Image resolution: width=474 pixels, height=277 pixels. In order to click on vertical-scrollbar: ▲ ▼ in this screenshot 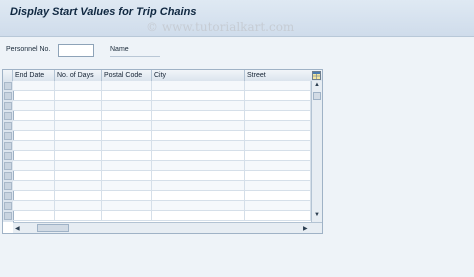, I will do `click(316, 151)`.